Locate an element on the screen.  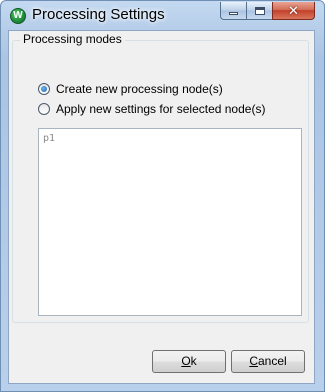
ok-mnemonic: O is located at coordinates (186, 361).